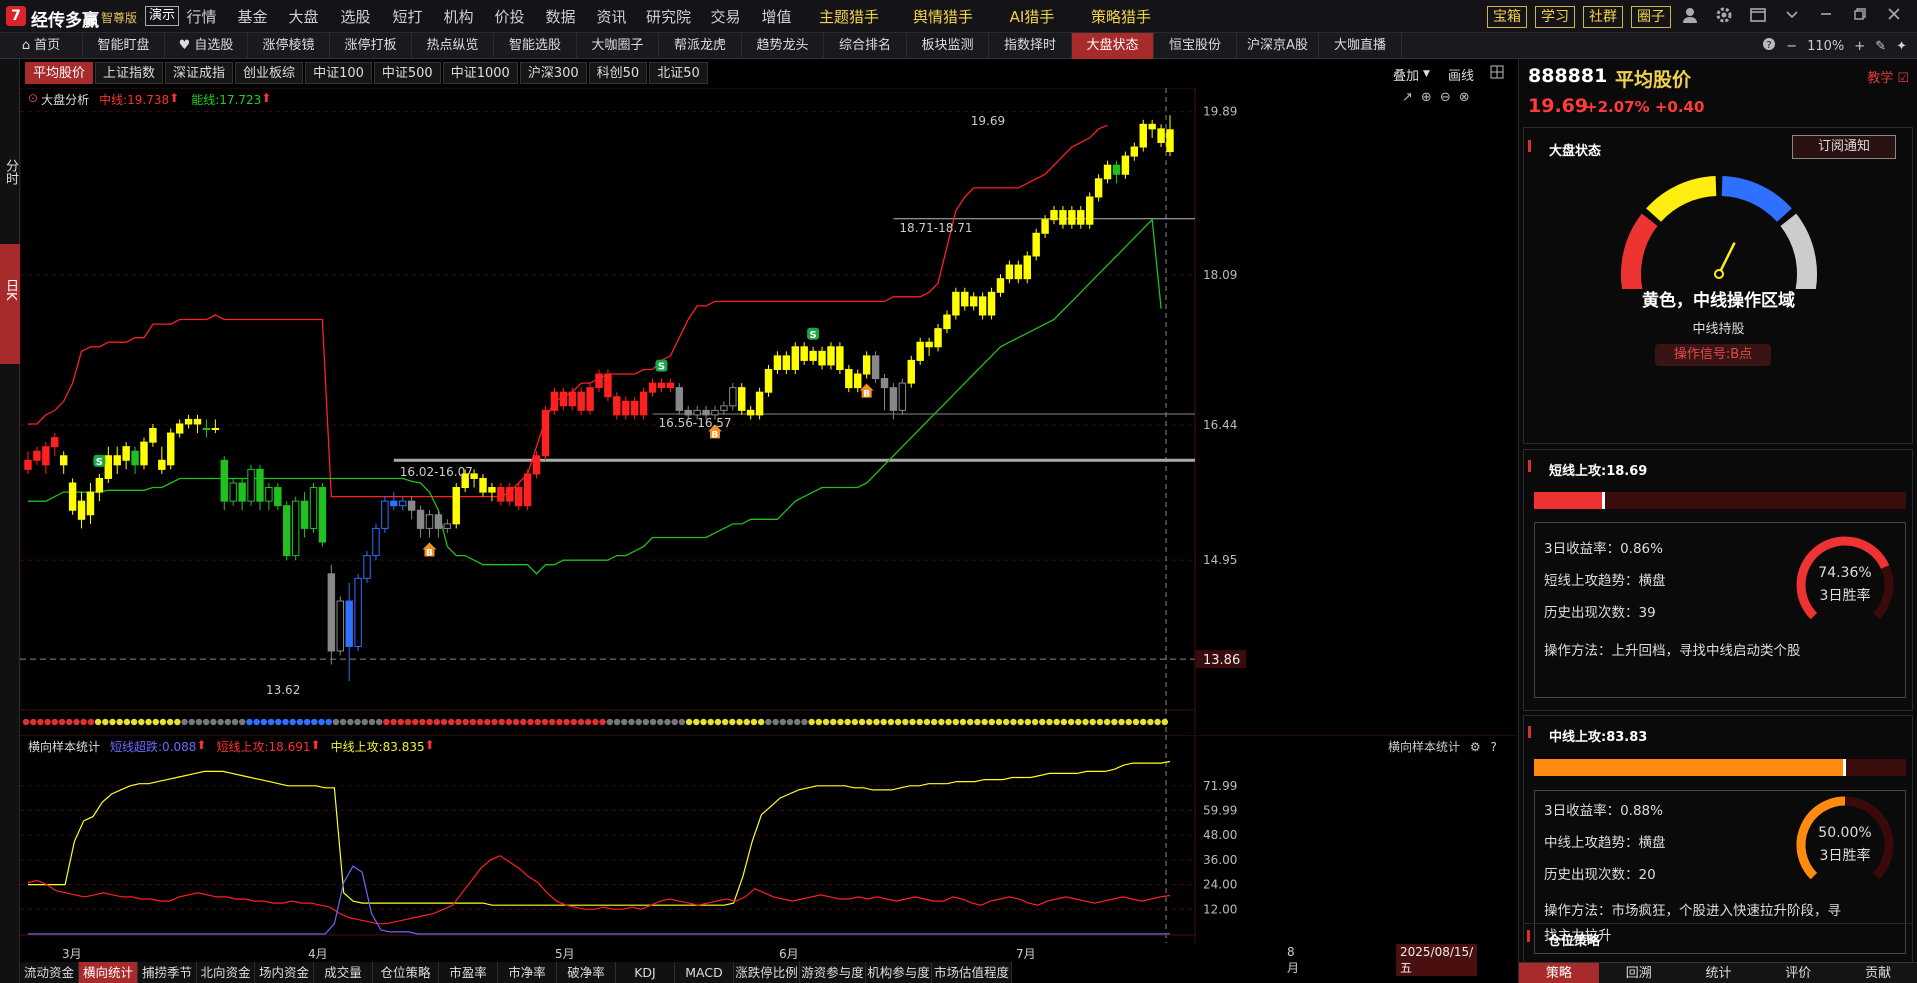 The height and width of the screenshot is (983, 1917). Describe the element at coordinates (645, 972) in the screenshot. I see `bottom-tab-10: KDJ` at that location.